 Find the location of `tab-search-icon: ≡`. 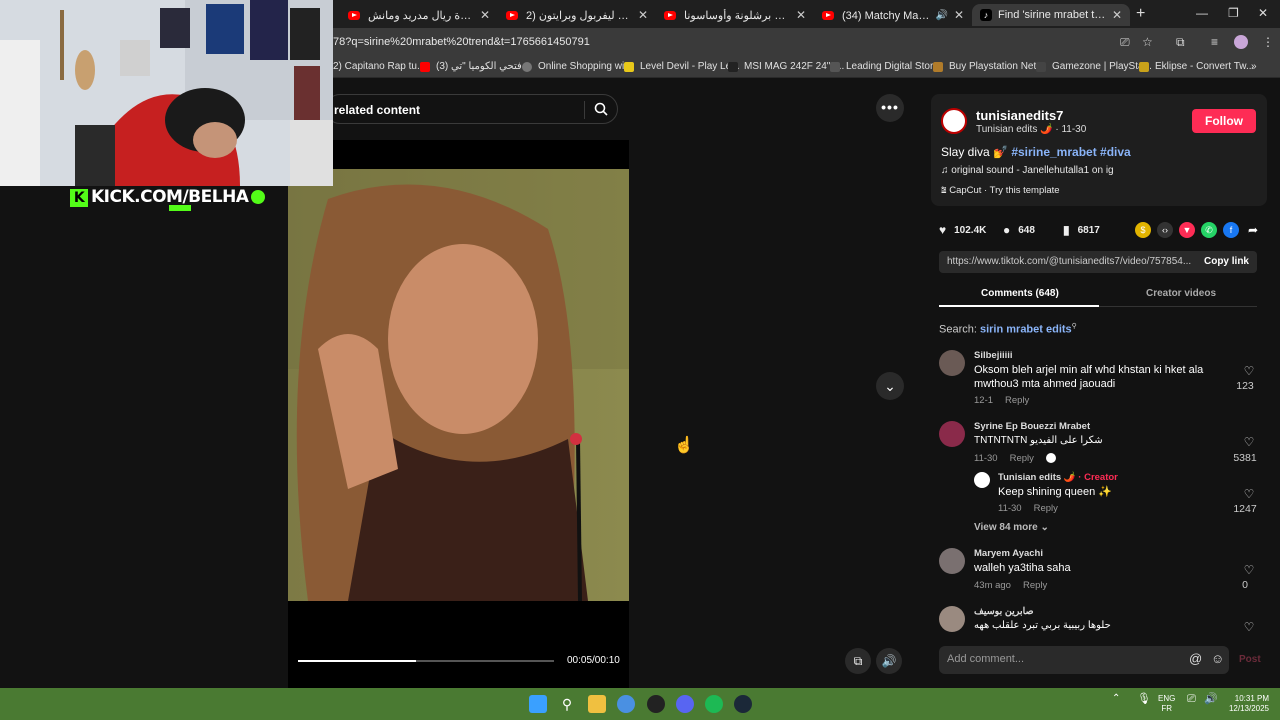

tab-search-icon: ≡ is located at coordinates (1214, 42).